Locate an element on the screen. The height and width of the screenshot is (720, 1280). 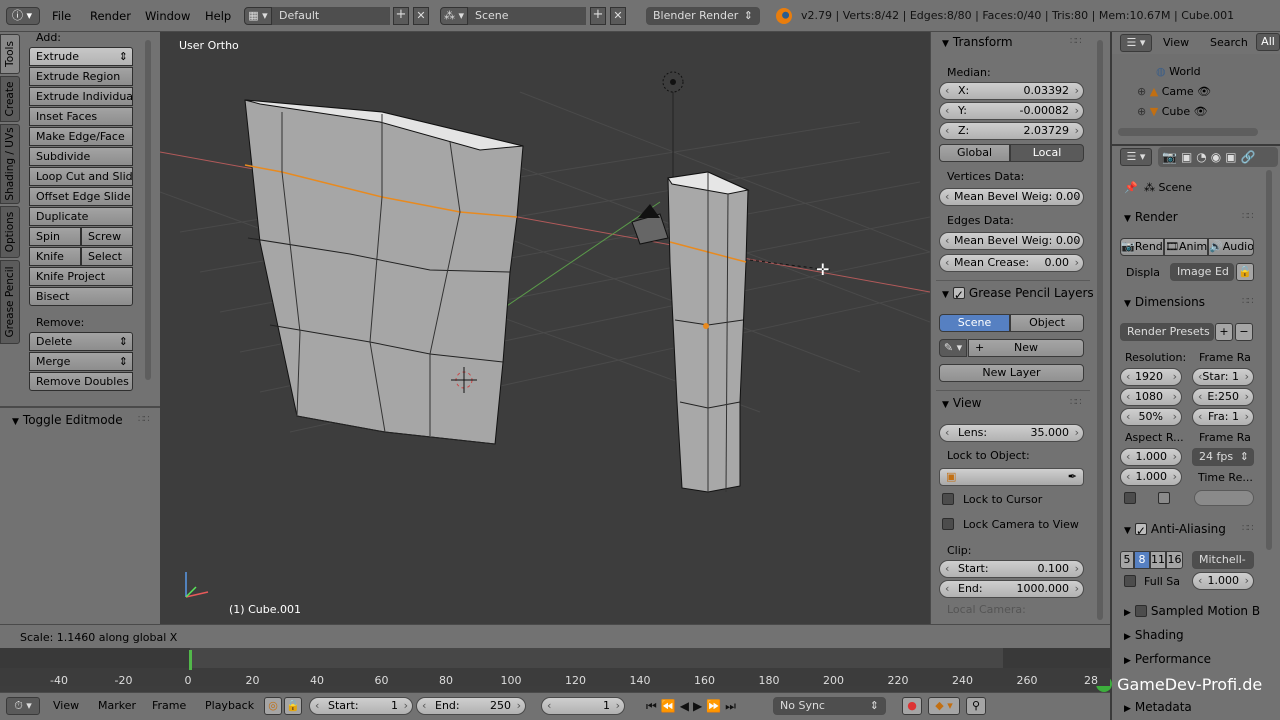
tool-shelf-scrollbar is located at coordinates (148, 210).